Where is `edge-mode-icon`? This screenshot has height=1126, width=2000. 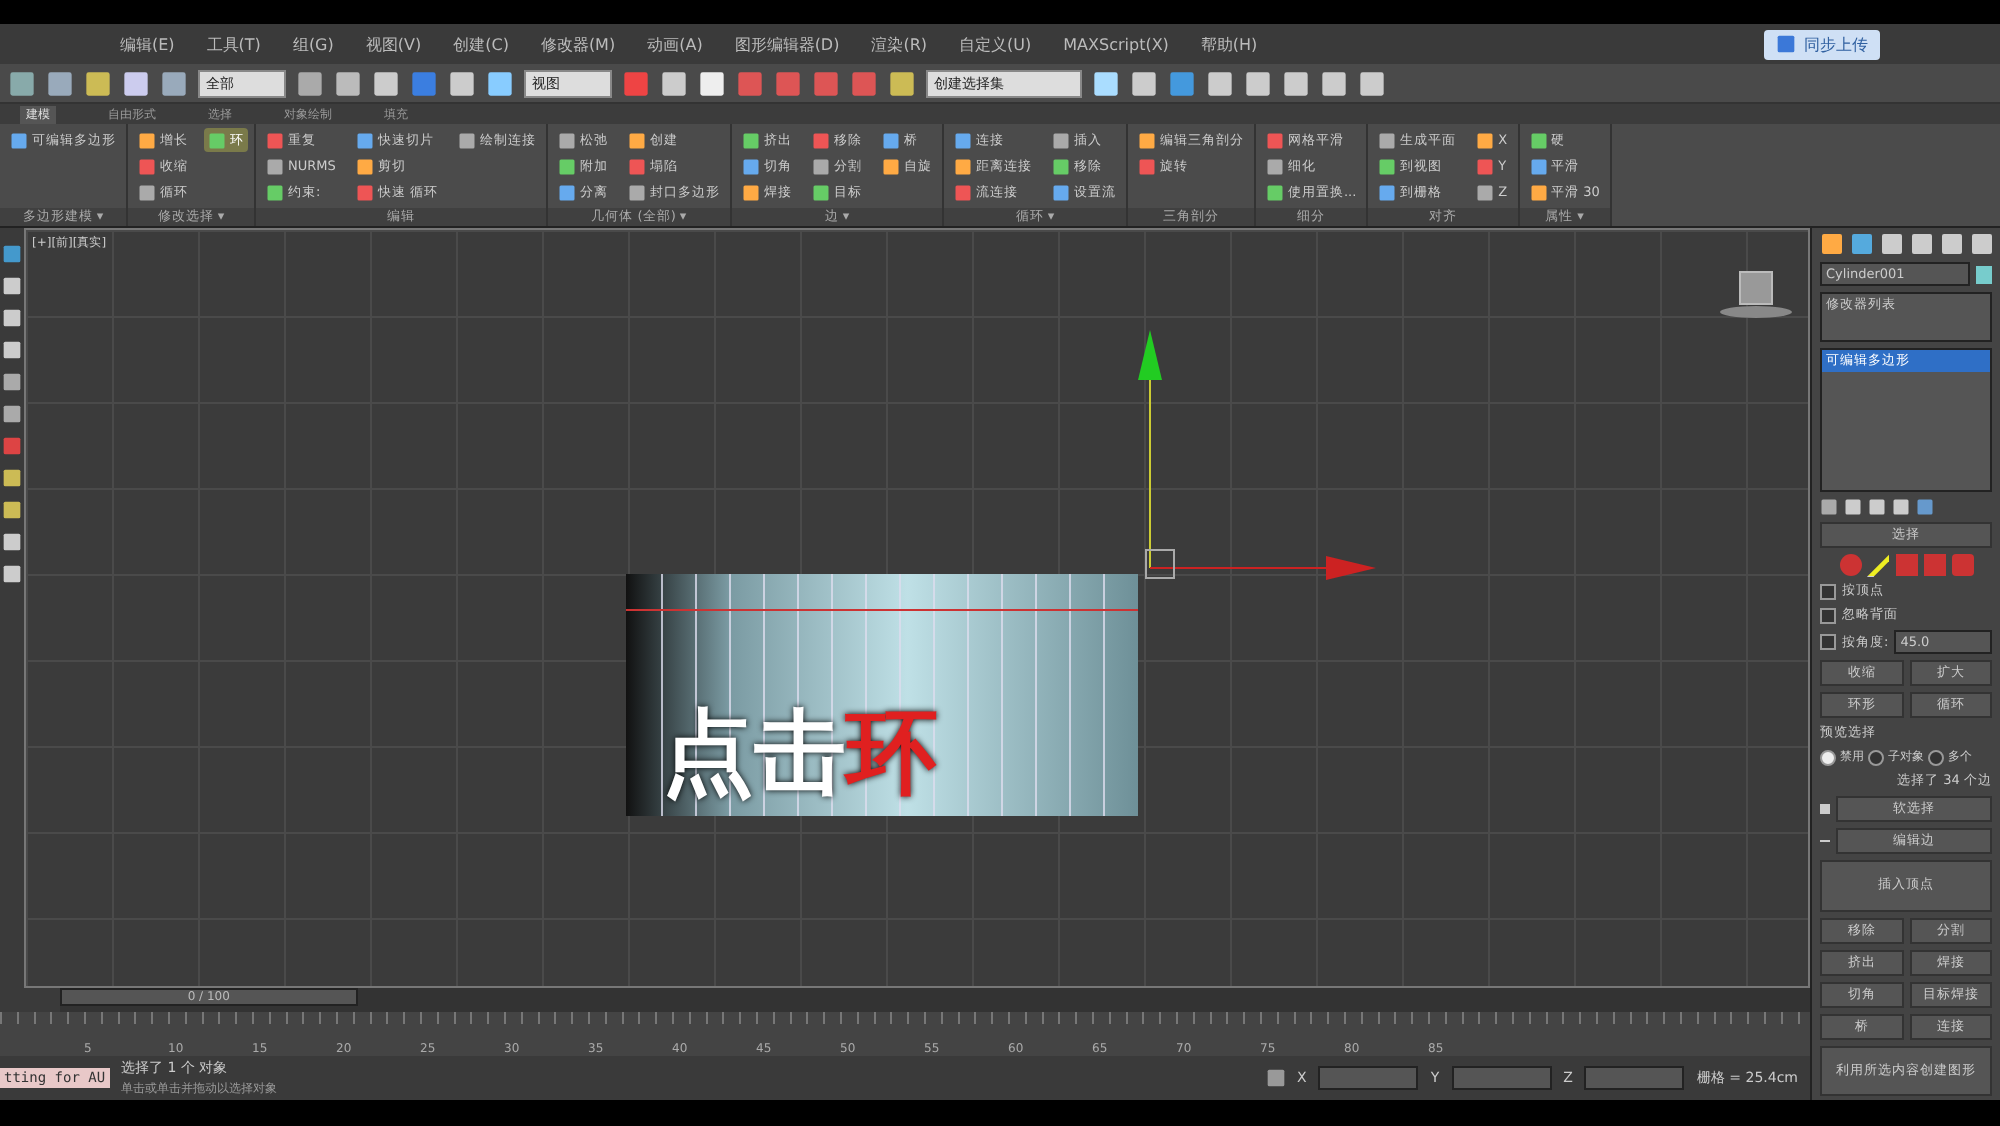
edge-mode-icon is located at coordinates (1878, 565).